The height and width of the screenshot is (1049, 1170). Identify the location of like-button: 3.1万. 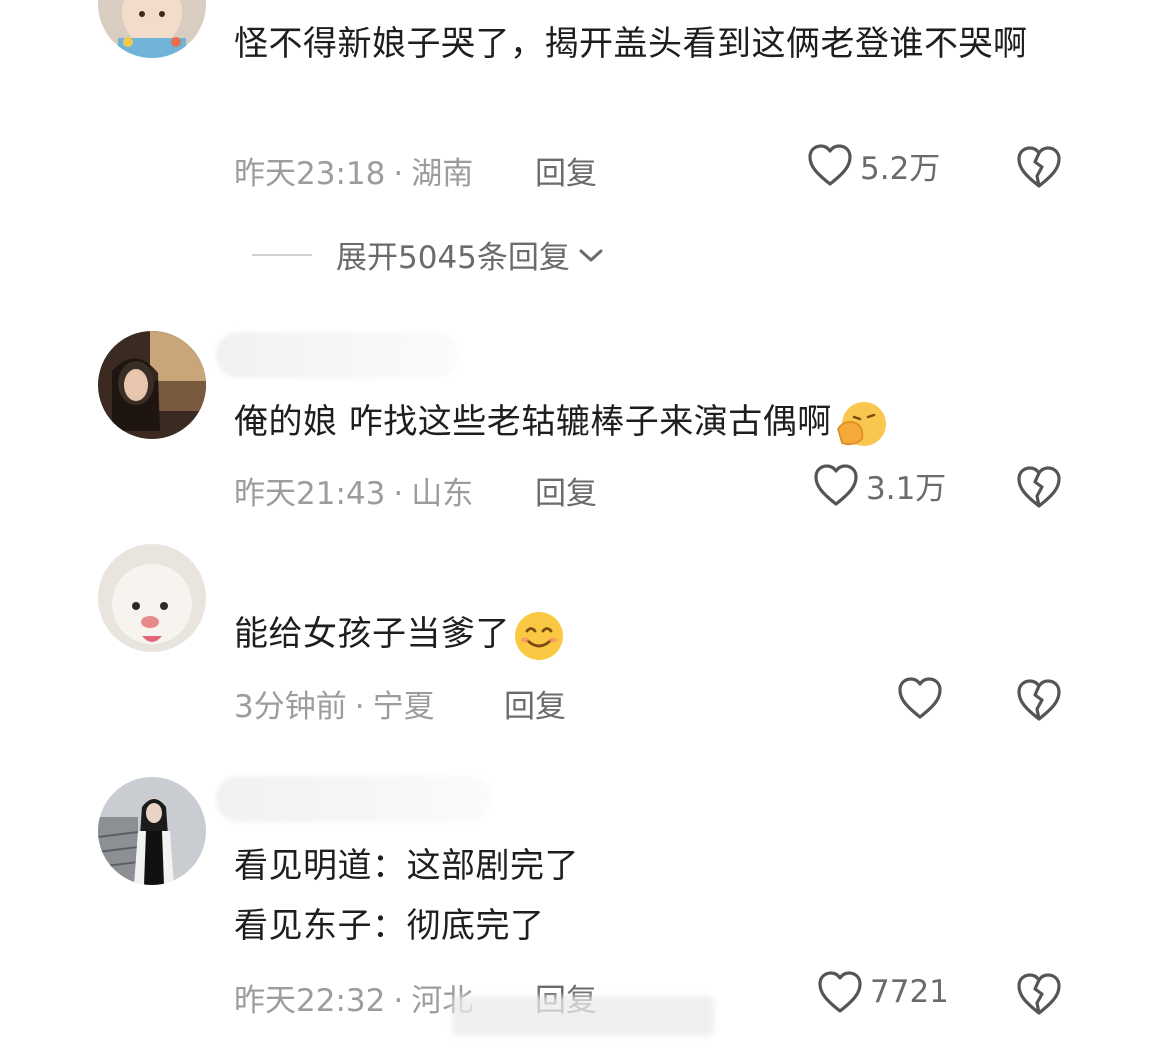
(879, 485).